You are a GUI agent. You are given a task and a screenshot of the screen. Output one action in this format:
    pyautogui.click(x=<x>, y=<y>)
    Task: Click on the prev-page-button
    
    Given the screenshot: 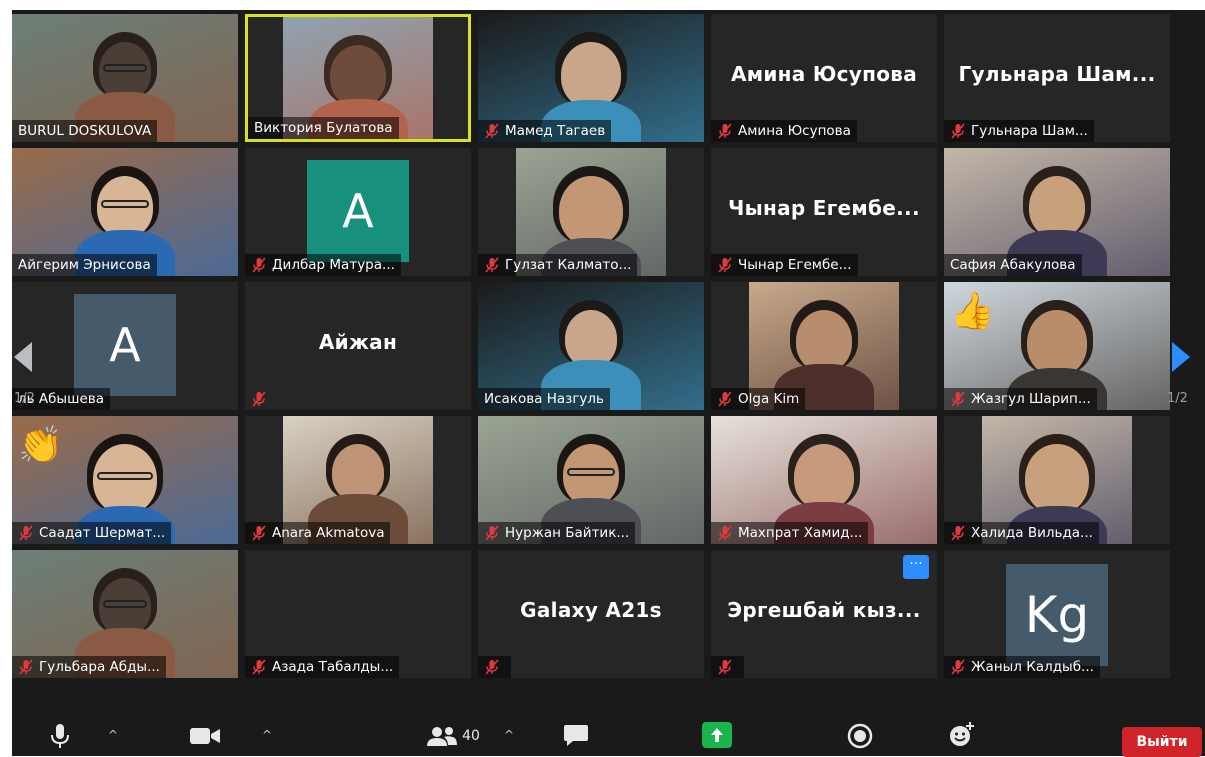 What is the action you would take?
    pyautogui.click(x=23, y=358)
    